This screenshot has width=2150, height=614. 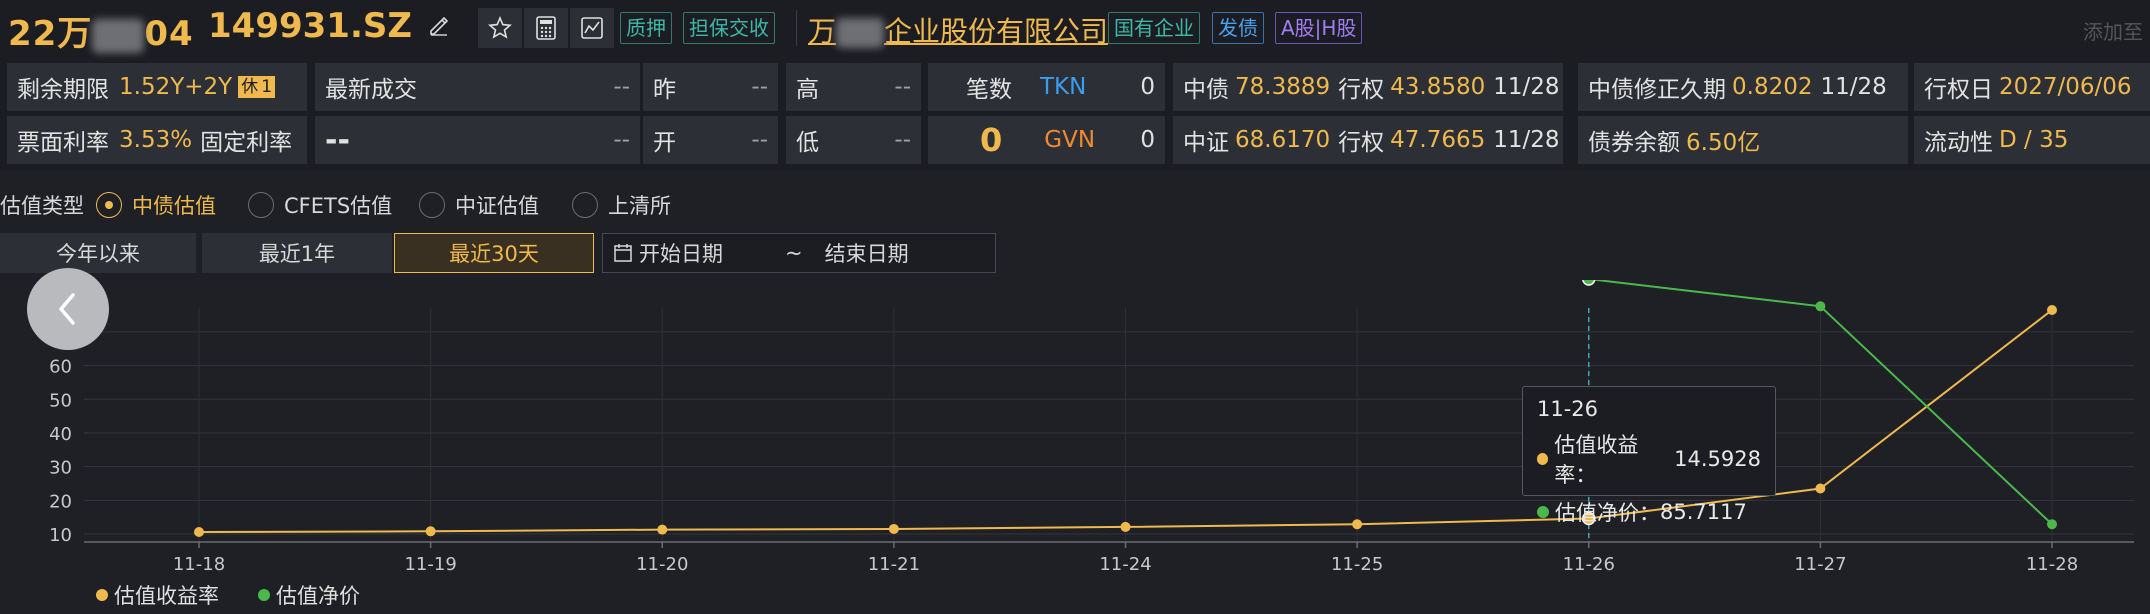 What do you see at coordinates (479, 205) in the screenshot?
I see `radio-csi: 中证估值` at bounding box center [479, 205].